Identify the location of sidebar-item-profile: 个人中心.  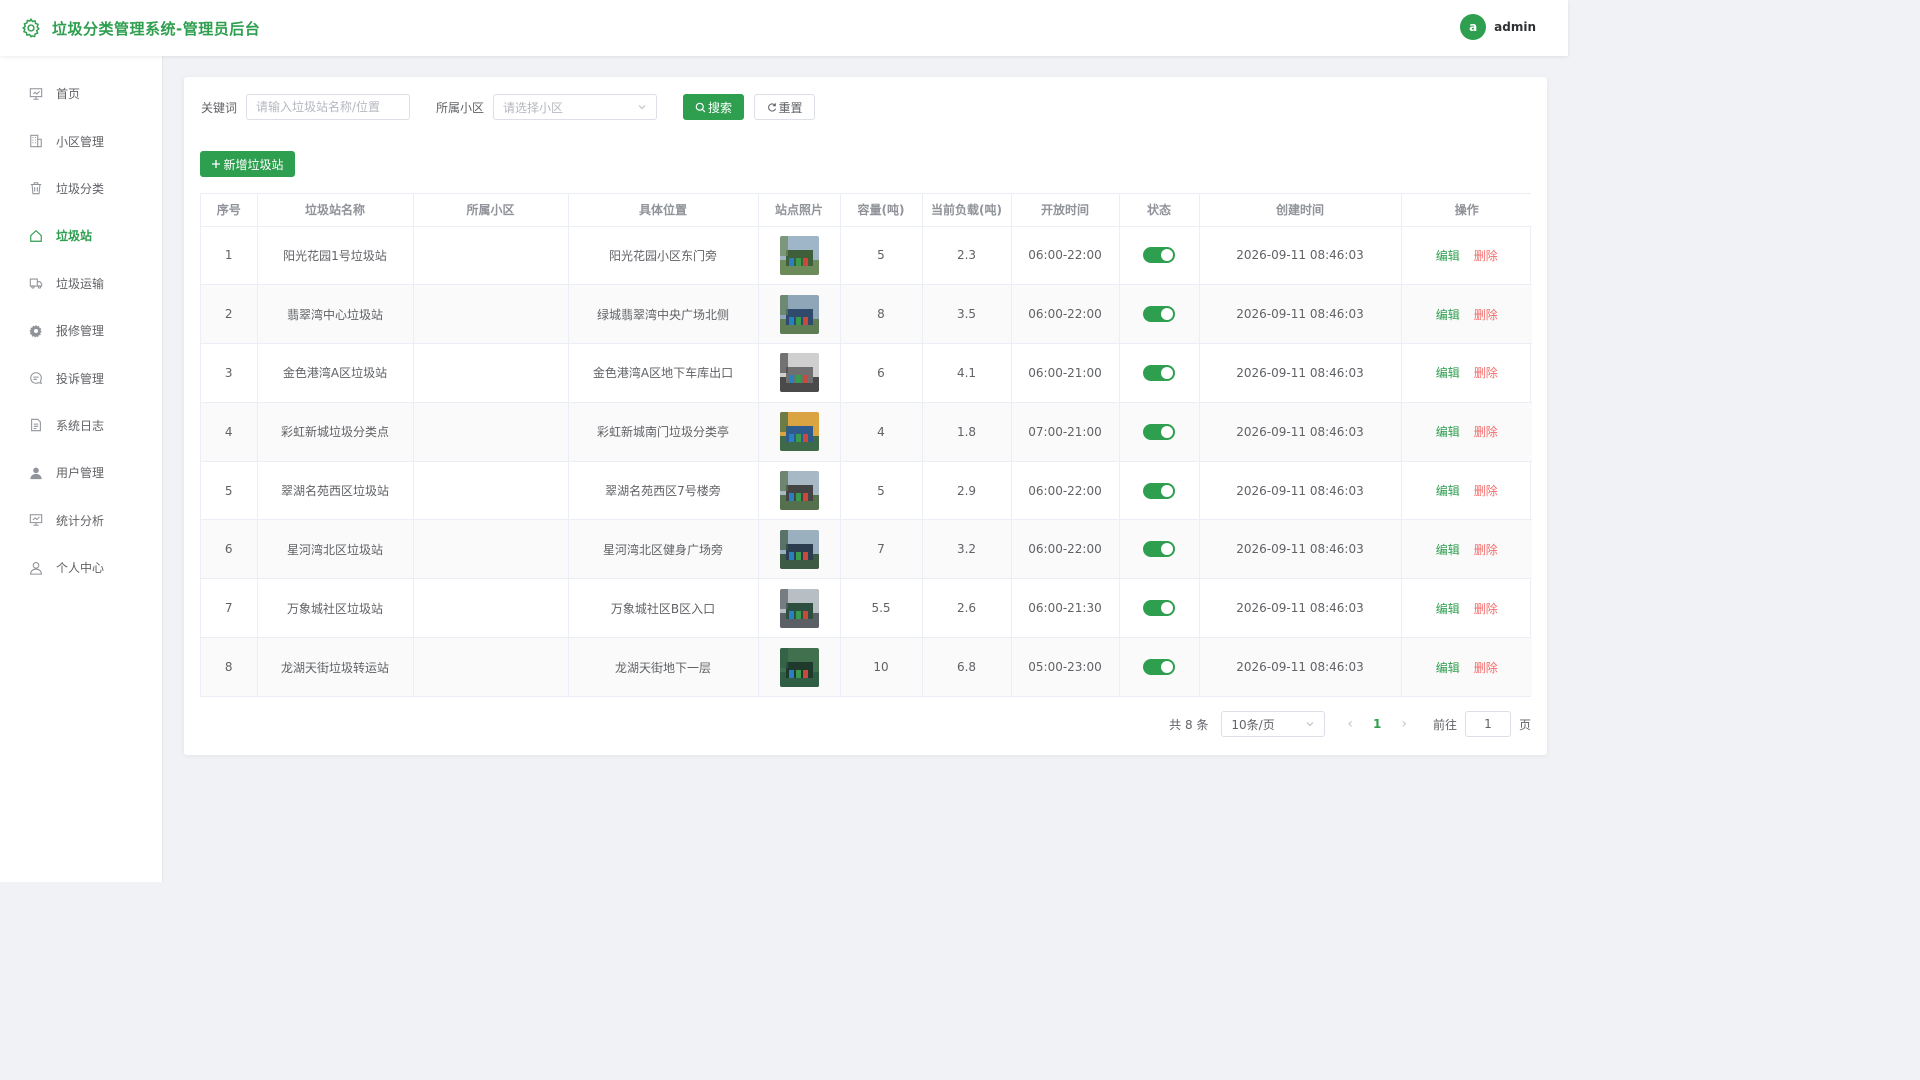
(81, 567).